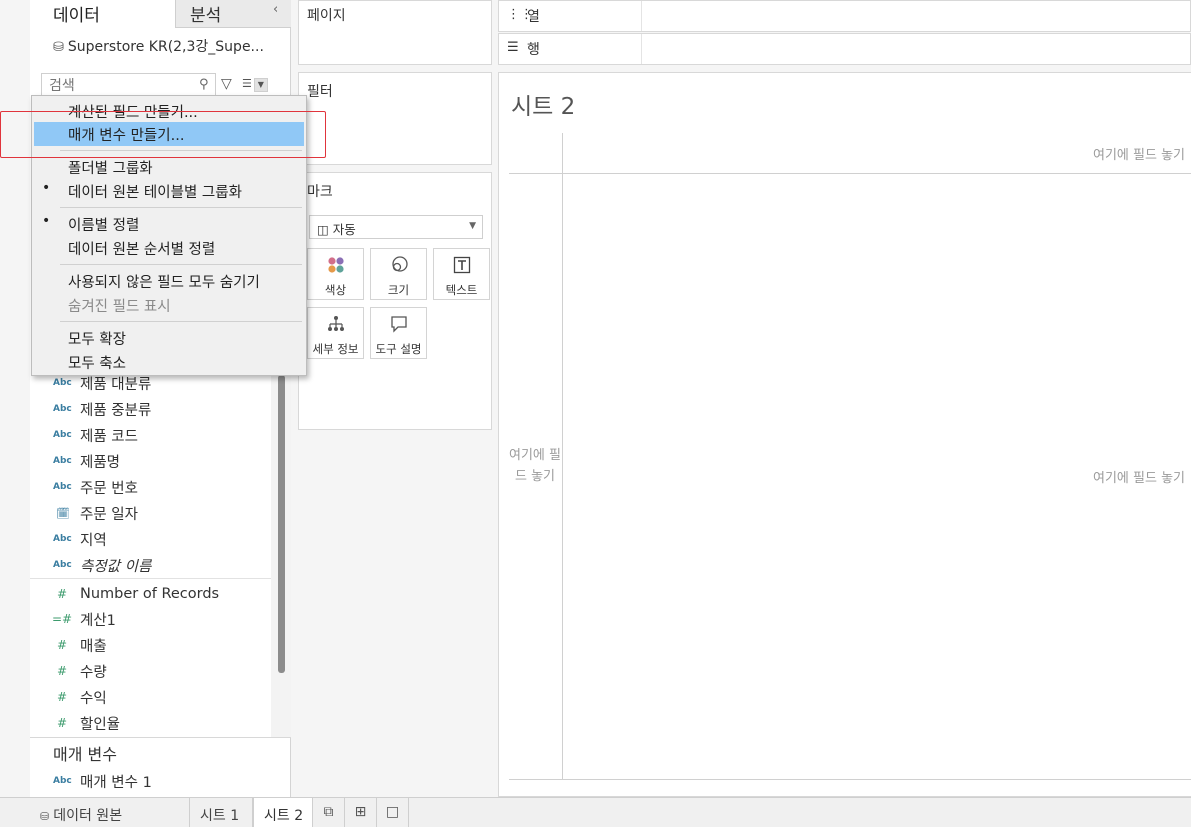  What do you see at coordinates (100, 724) in the screenshot?
I see `field-label: 할인율` at bounding box center [100, 724].